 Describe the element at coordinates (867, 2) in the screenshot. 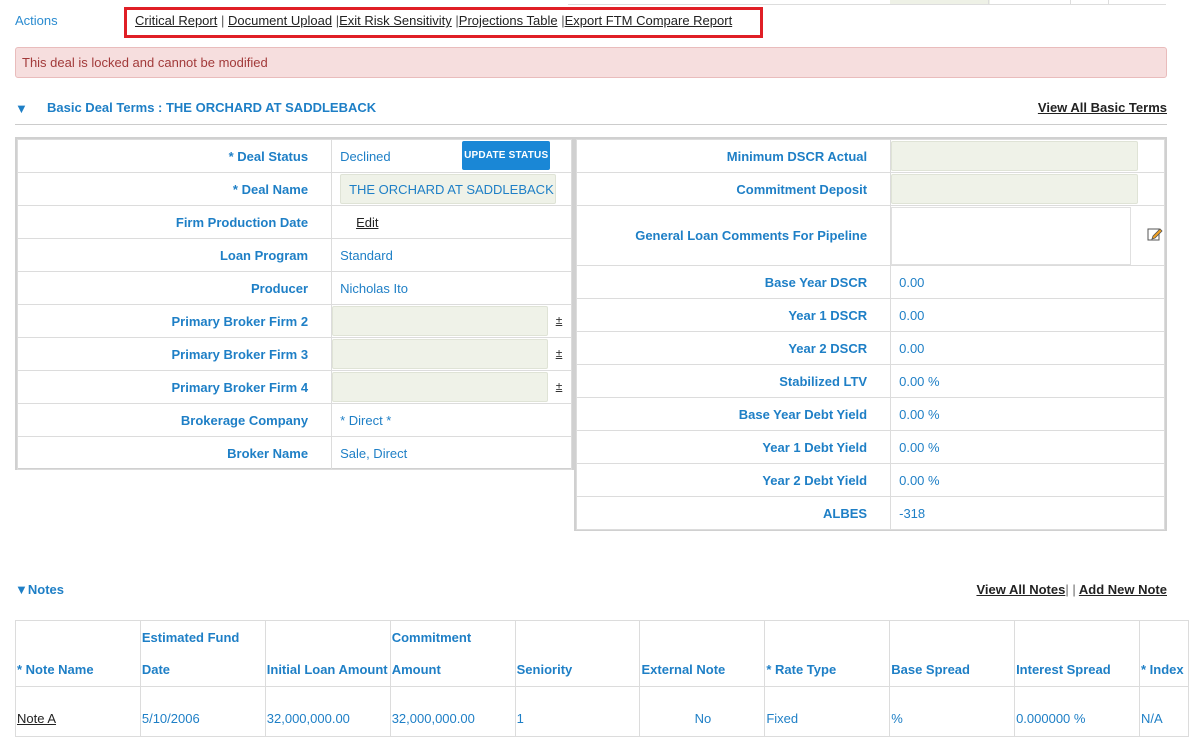

I see `previous-table-remnant` at that location.